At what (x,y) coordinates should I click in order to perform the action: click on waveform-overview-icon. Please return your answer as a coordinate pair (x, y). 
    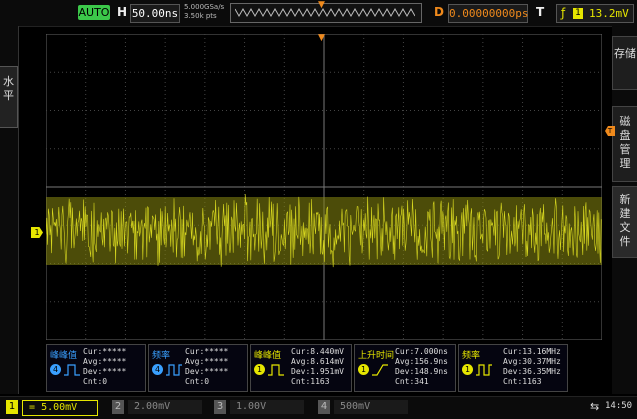
    Looking at the image, I should click on (325, 12).